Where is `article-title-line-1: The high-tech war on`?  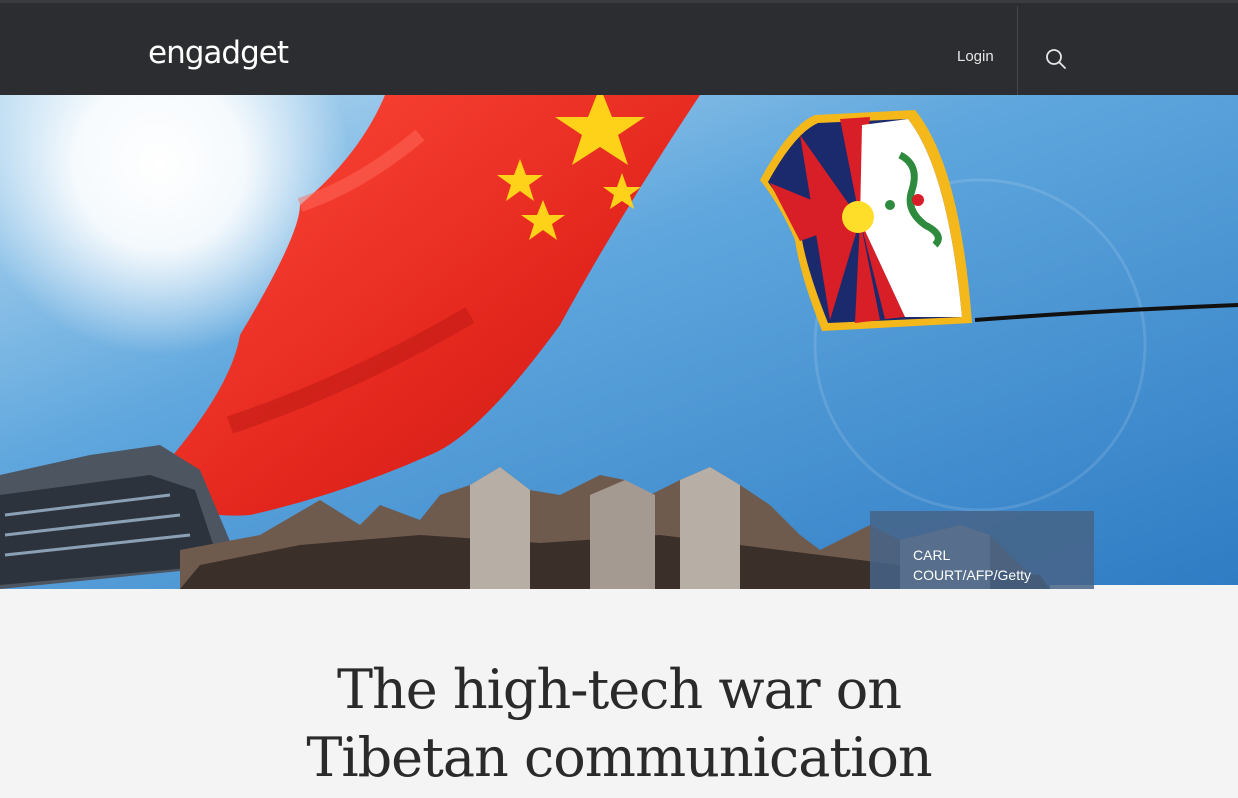
article-title-line-1: The high-tech war on is located at coordinates (619, 689).